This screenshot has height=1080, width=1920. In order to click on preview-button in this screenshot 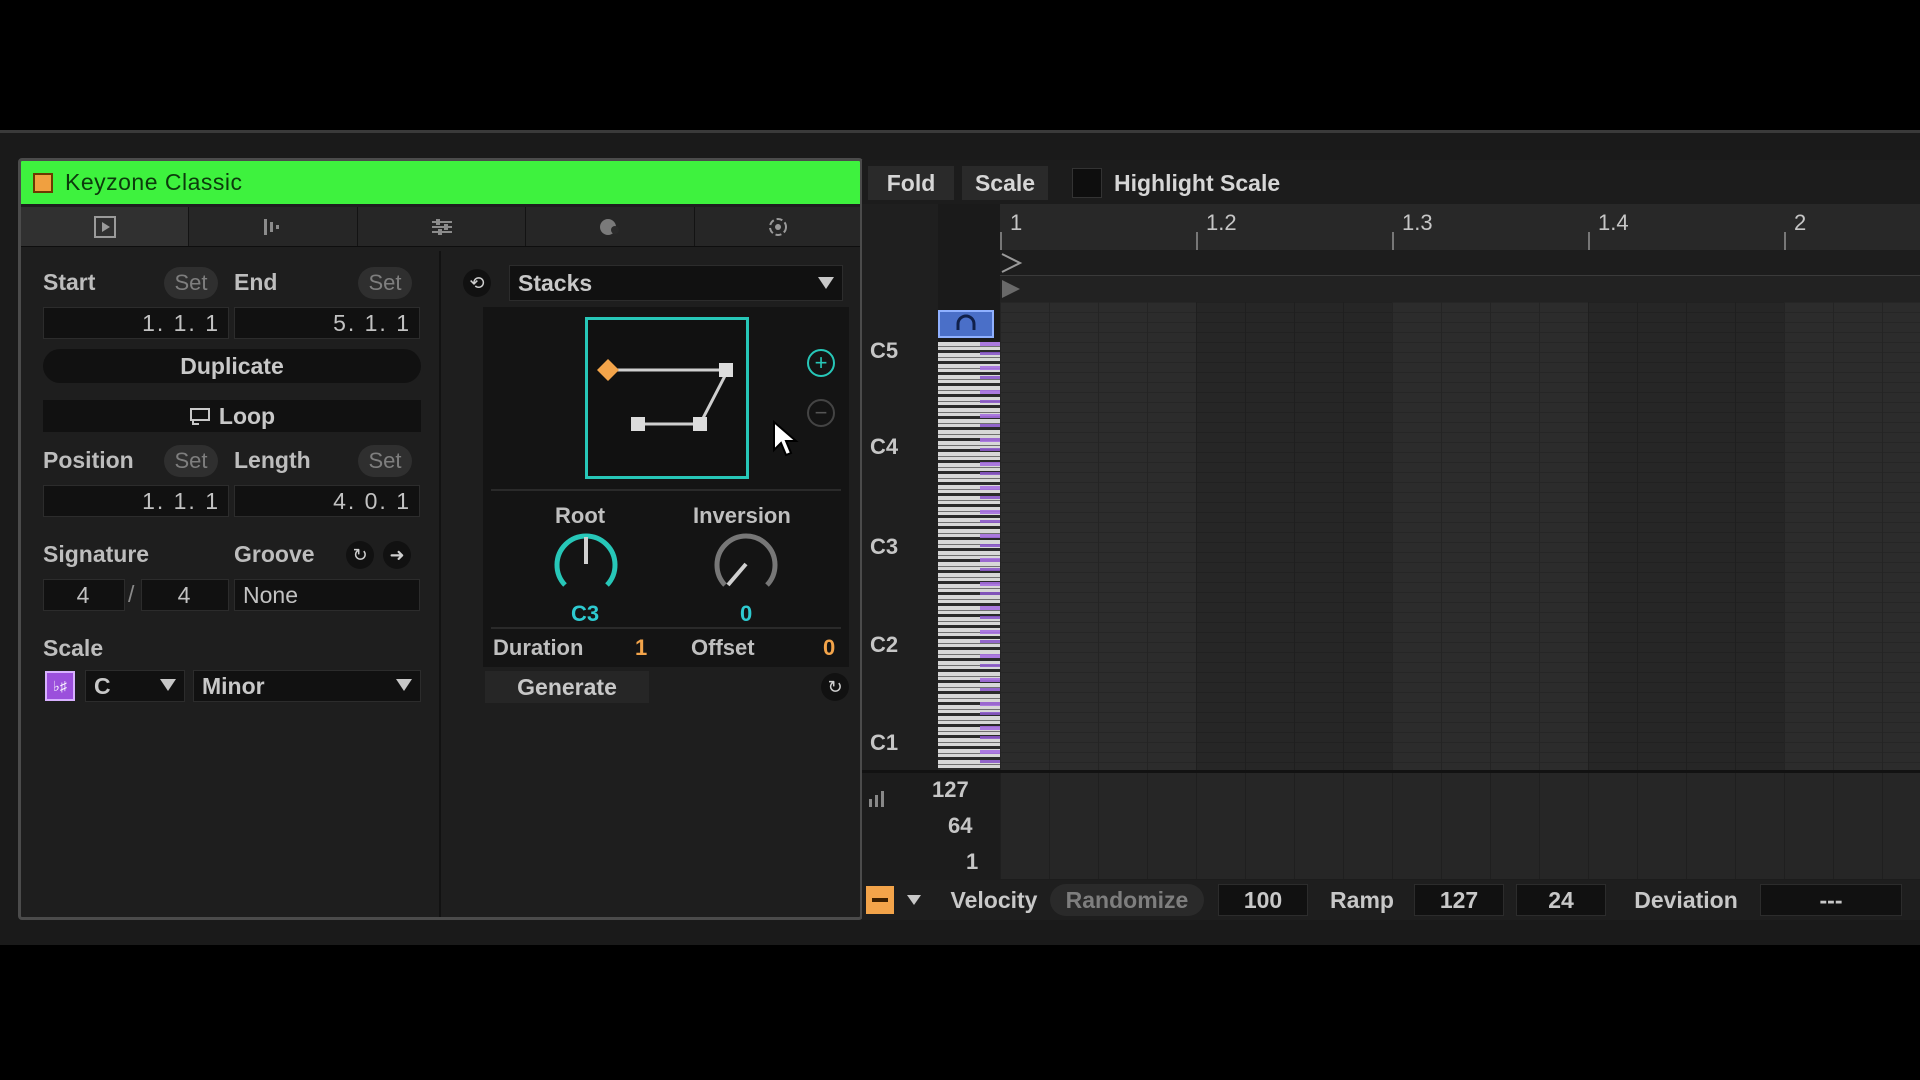, I will do `click(966, 324)`.